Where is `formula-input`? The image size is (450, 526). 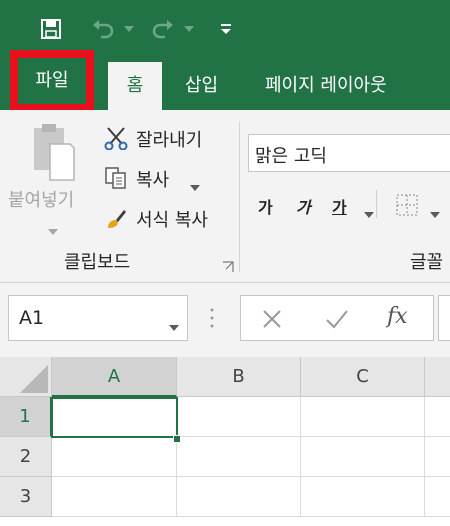
formula-input is located at coordinates (444, 318).